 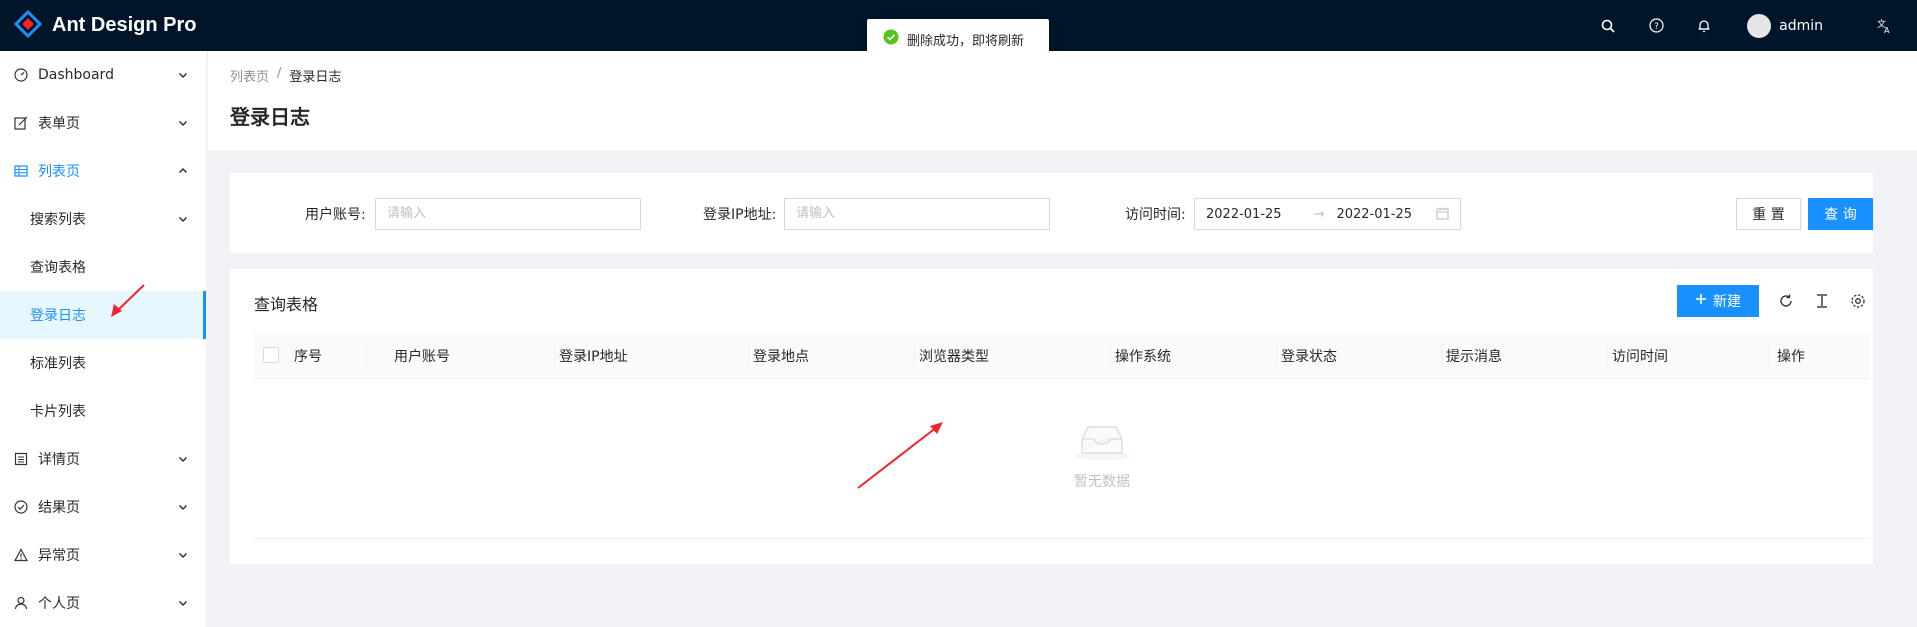 I want to click on user-menu: admin, so click(x=1785, y=25).